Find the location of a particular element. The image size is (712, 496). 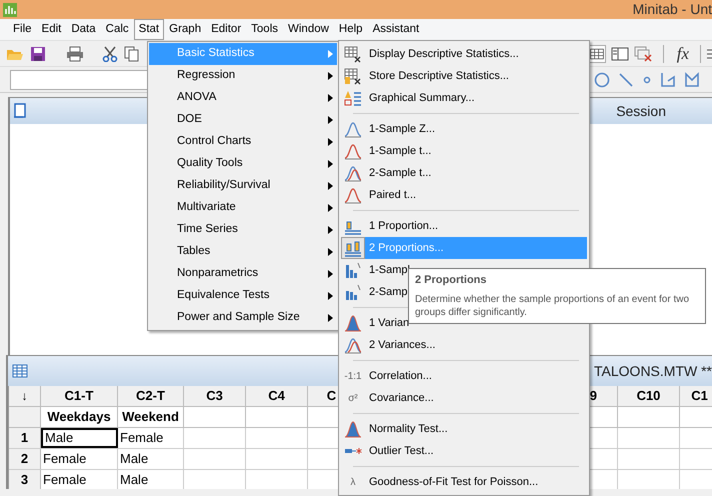

menu-item: Power and Sample Size is located at coordinates (243, 318).